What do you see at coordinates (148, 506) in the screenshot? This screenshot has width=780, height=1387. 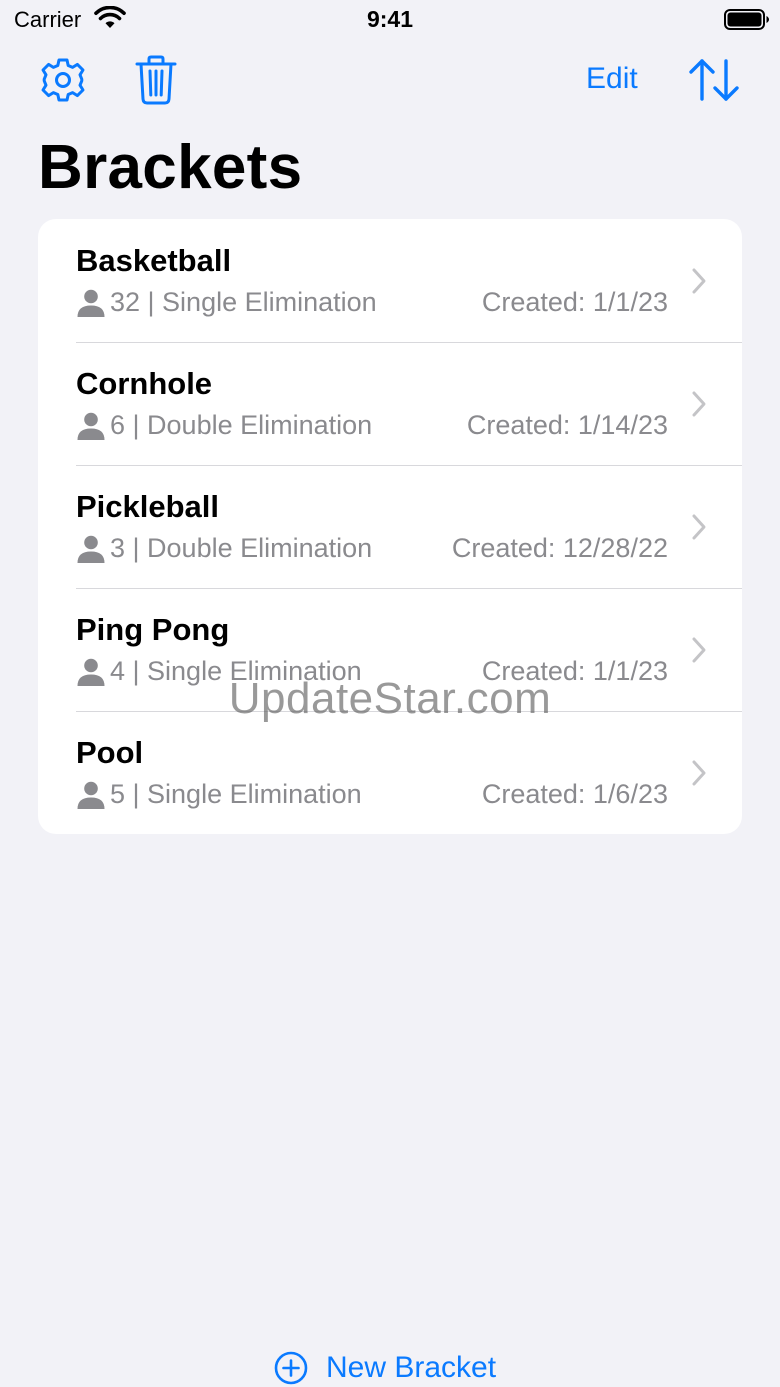 I see `bracket-name: Pickleball` at bounding box center [148, 506].